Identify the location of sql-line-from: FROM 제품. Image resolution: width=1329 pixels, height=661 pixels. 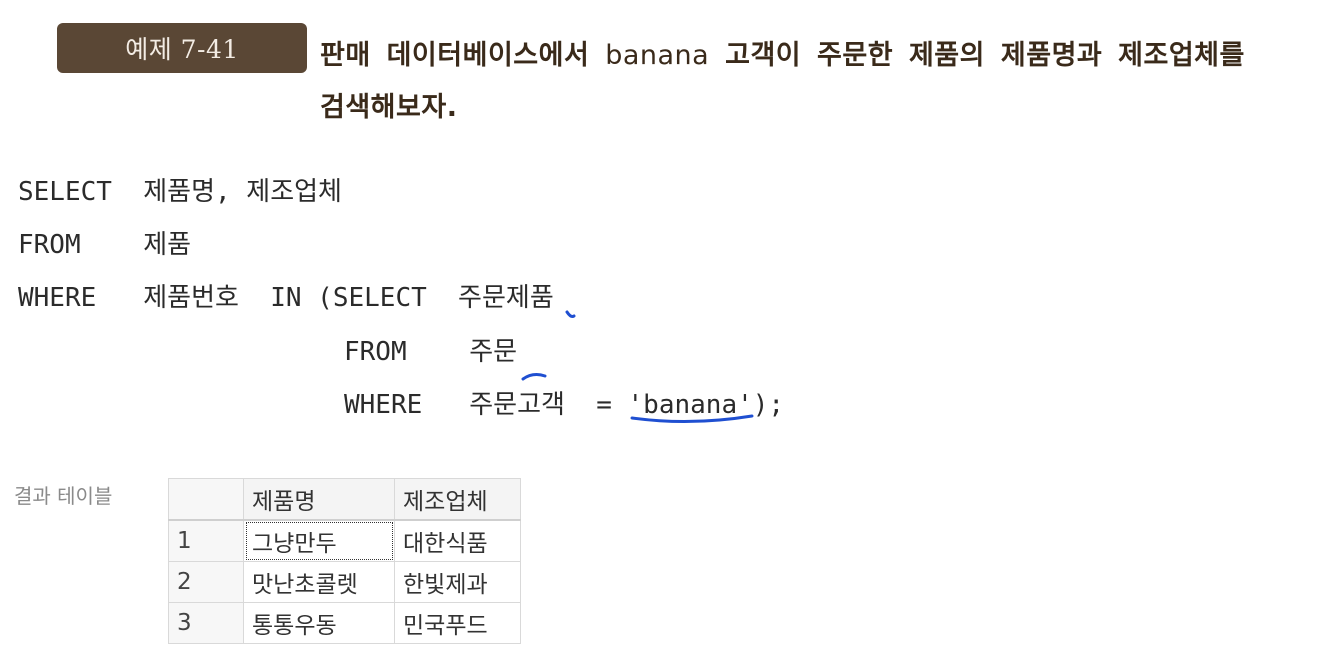
(105, 245).